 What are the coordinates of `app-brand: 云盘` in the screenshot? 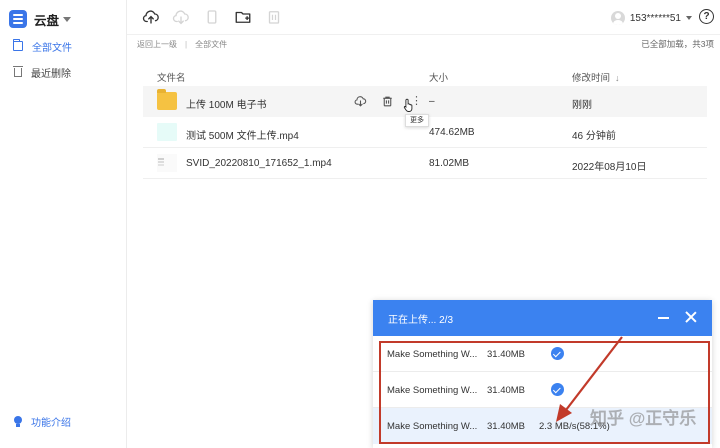 It's located at (40, 19).